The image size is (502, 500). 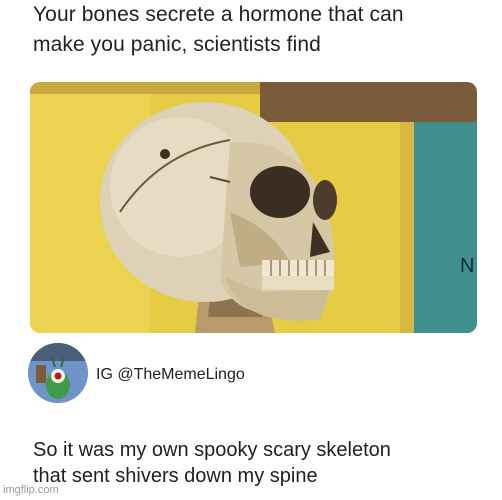 What do you see at coordinates (31, 490) in the screenshot?
I see `watermark: imgflip.com` at bounding box center [31, 490].